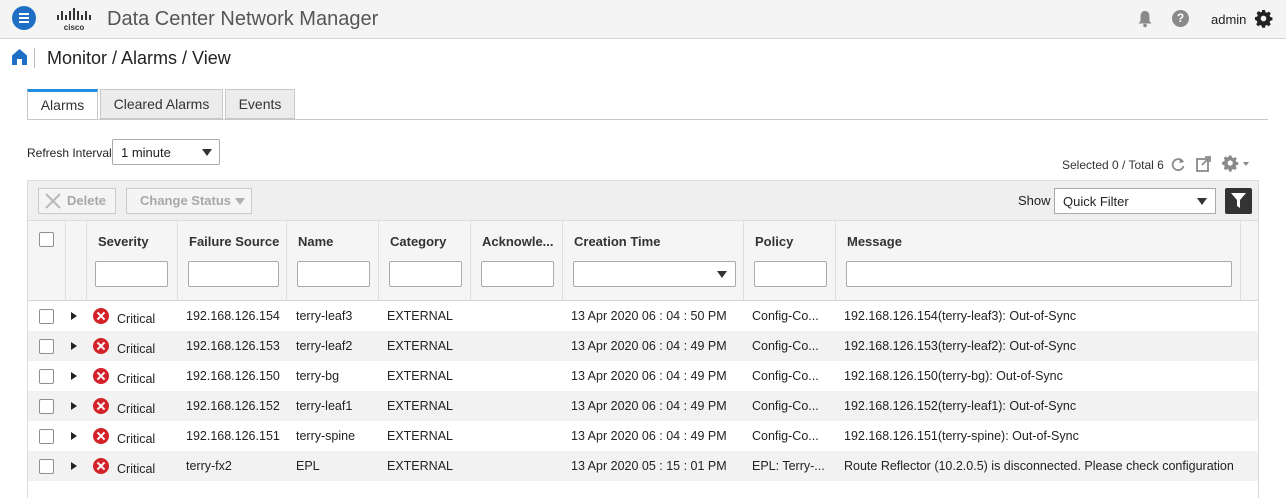 The image size is (1286, 498). I want to click on bell-icon, so click(1145, 19).